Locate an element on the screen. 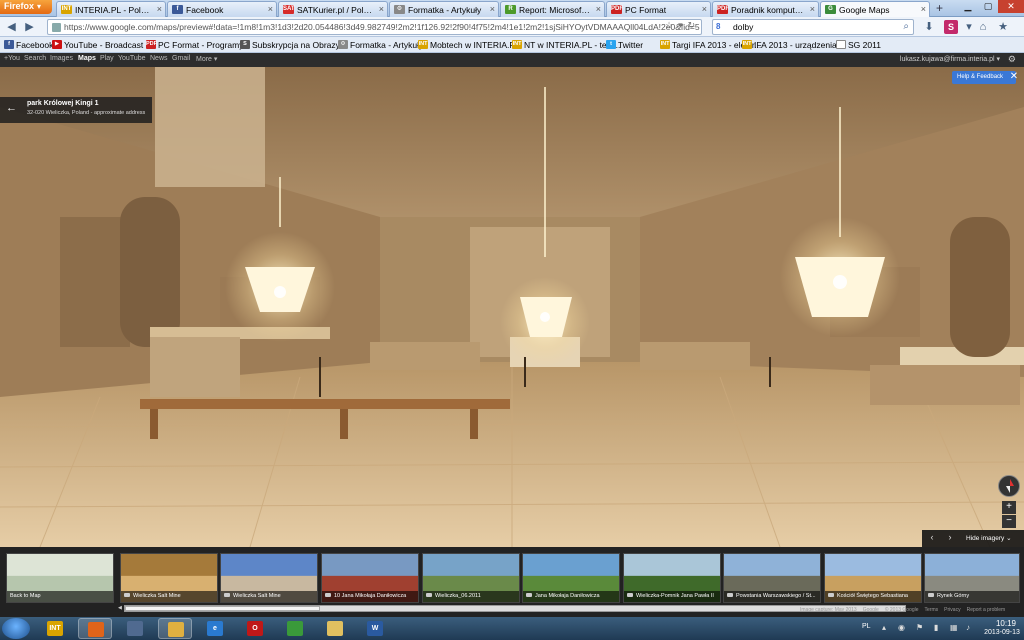 The width and height of the screenshot is (1024, 640). footer-link: Privacy is located at coordinates (952, 610).